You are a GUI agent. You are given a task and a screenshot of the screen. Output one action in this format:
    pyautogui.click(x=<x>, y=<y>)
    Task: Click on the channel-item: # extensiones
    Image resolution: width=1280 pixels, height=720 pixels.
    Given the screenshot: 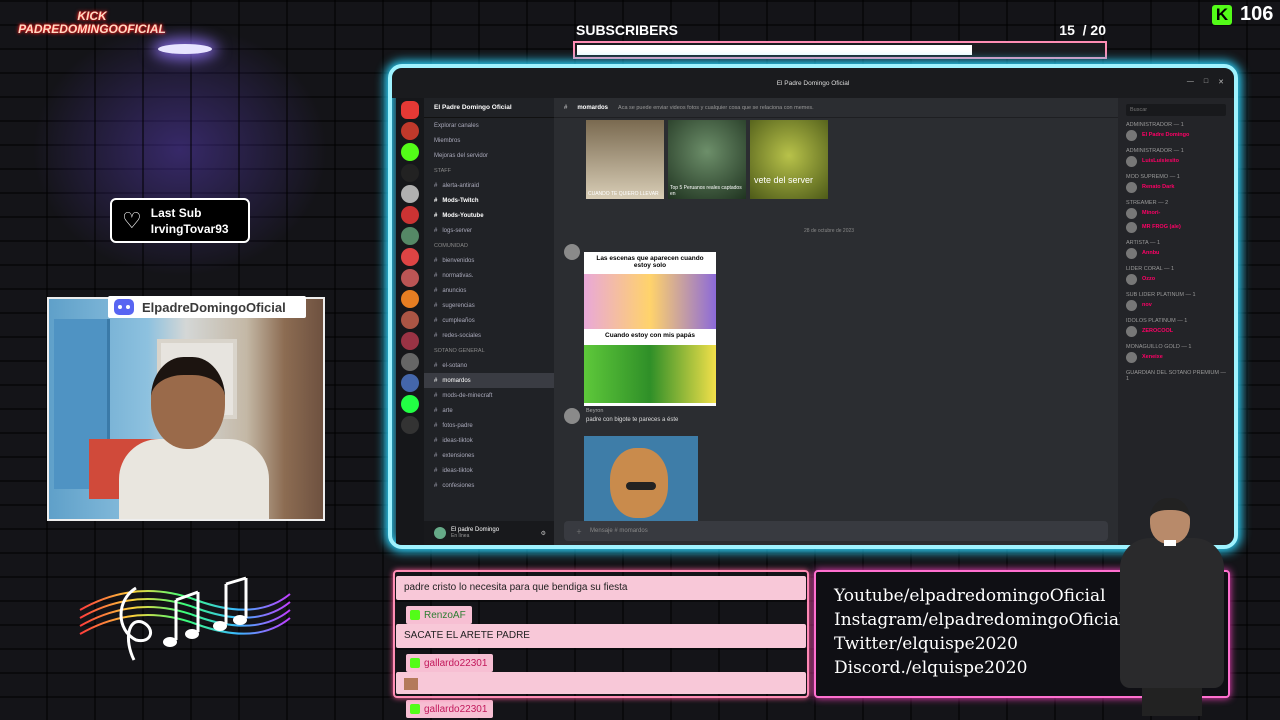 What is the action you would take?
    pyautogui.click(x=489, y=455)
    